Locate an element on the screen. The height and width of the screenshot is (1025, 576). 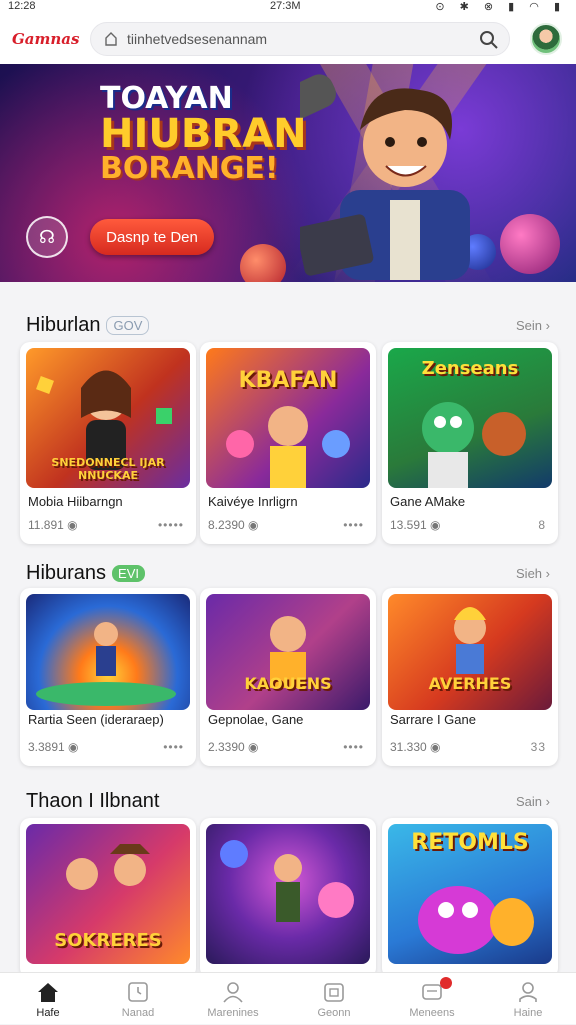
section-title: Hiburlan GOV is located at coordinates (88, 325).